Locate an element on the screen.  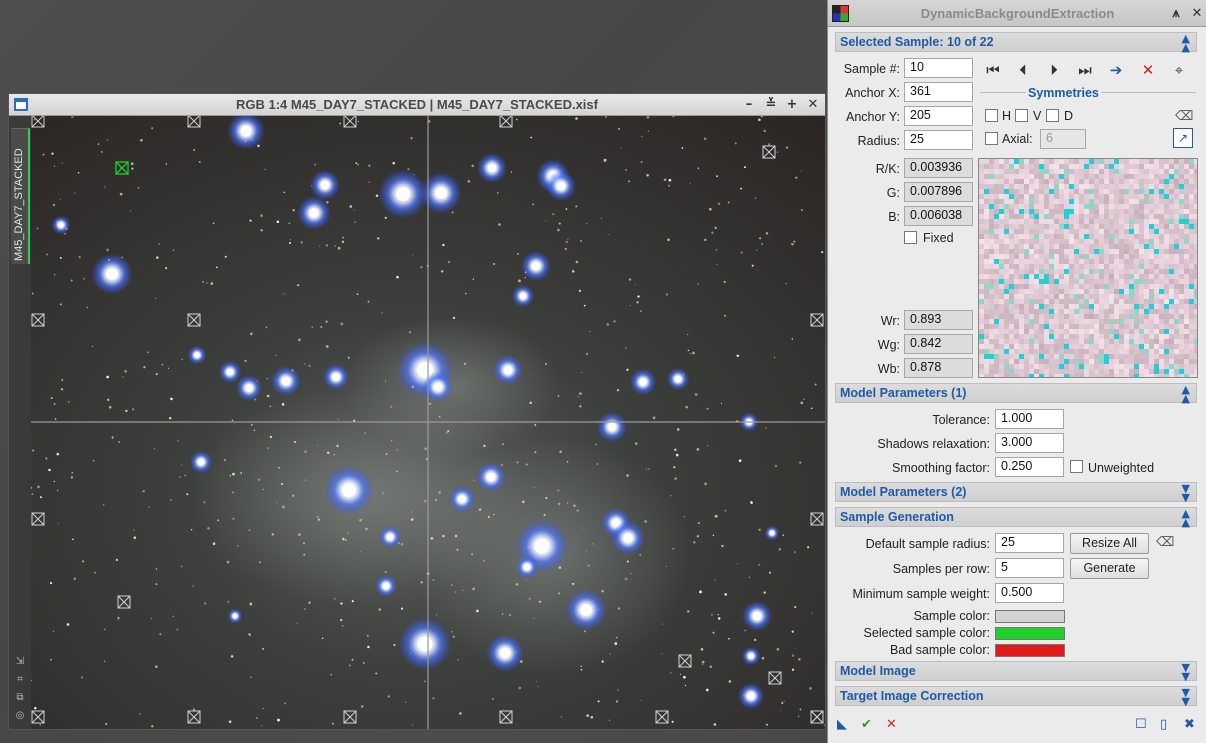
default-sample-radius-label: Default sample radius: is located at coordinates (927, 544).